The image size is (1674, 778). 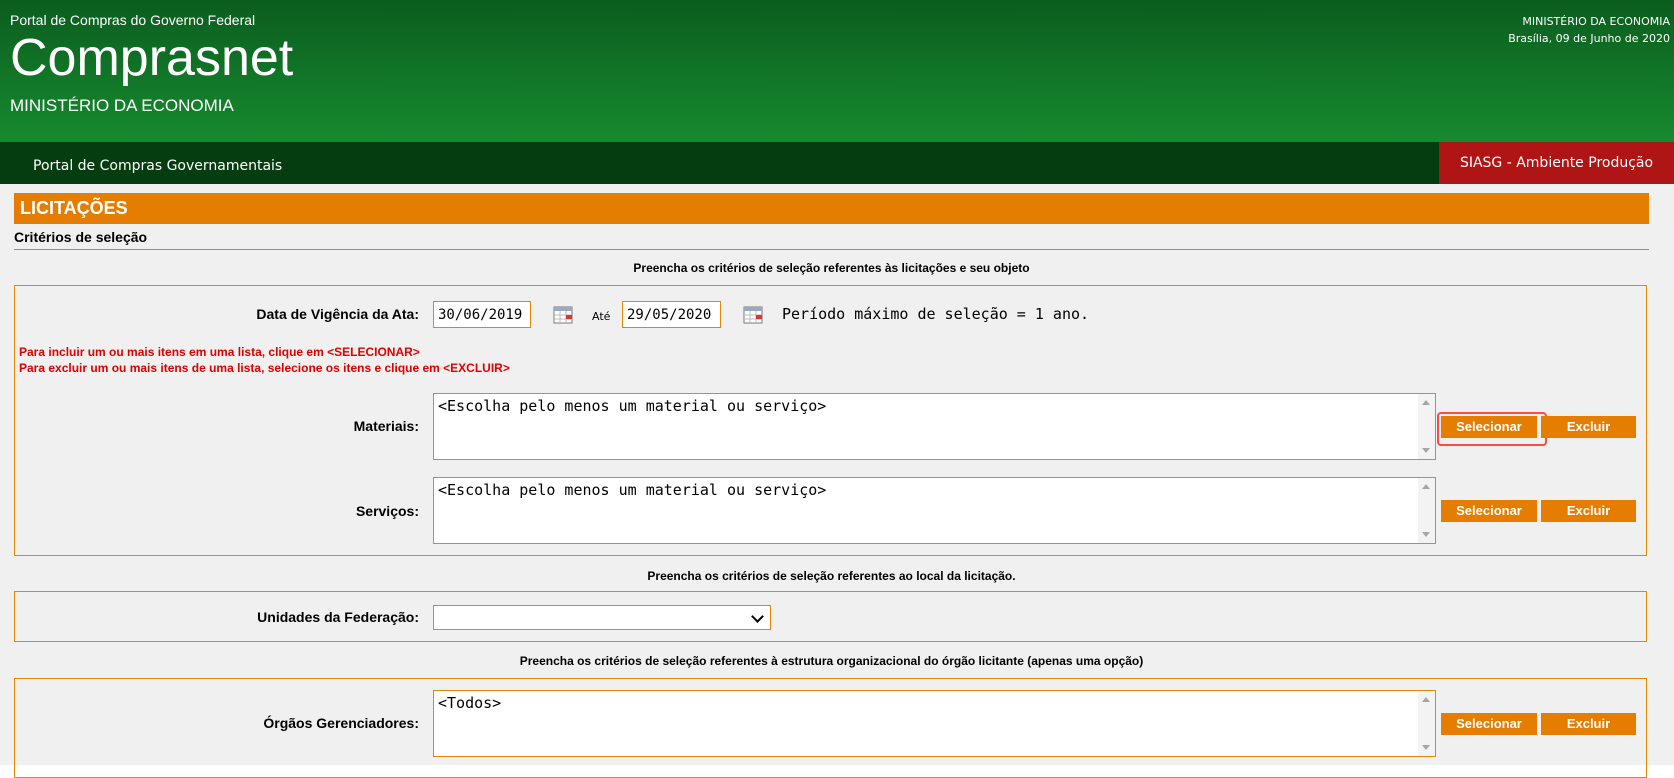 What do you see at coordinates (1489, 427) in the screenshot?
I see `materiais-select-button: Selecionar` at bounding box center [1489, 427].